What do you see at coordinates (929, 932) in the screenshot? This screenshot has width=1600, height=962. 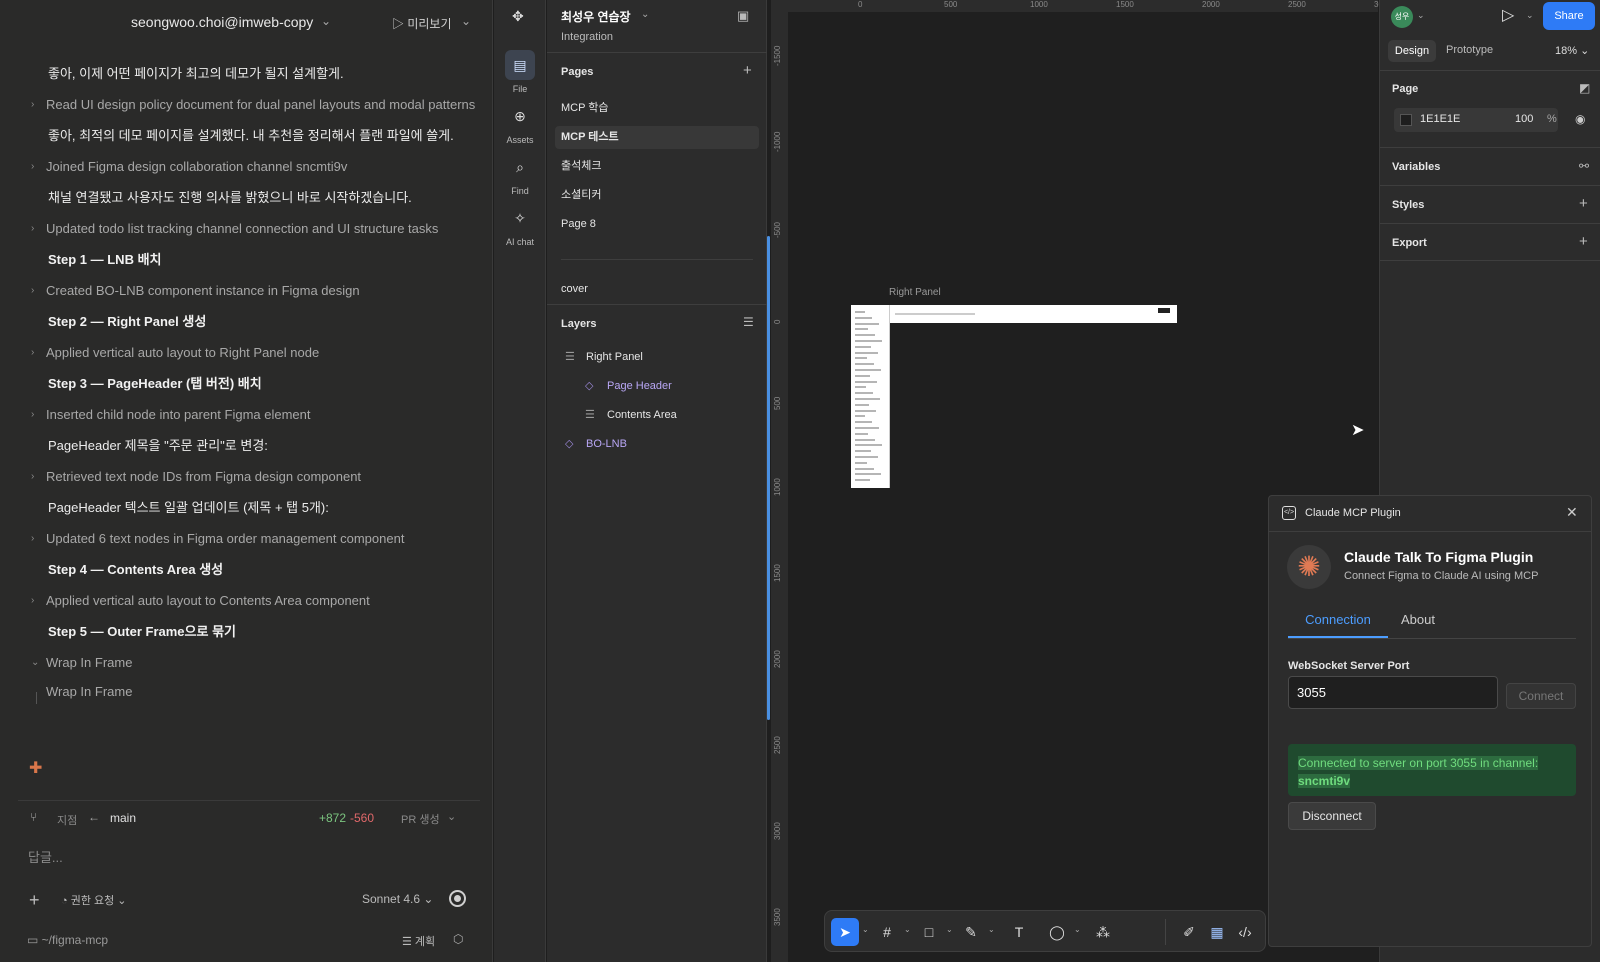 I see `rectangle-tool-icon: □` at bounding box center [929, 932].